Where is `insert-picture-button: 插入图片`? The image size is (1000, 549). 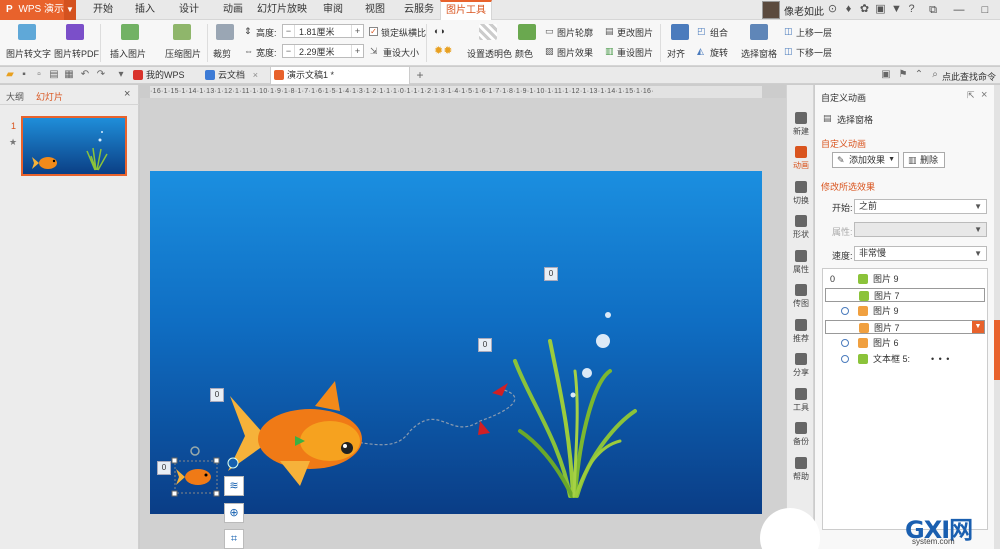
insert-picture-button: 插入图片 is located at coordinates (128, 53).